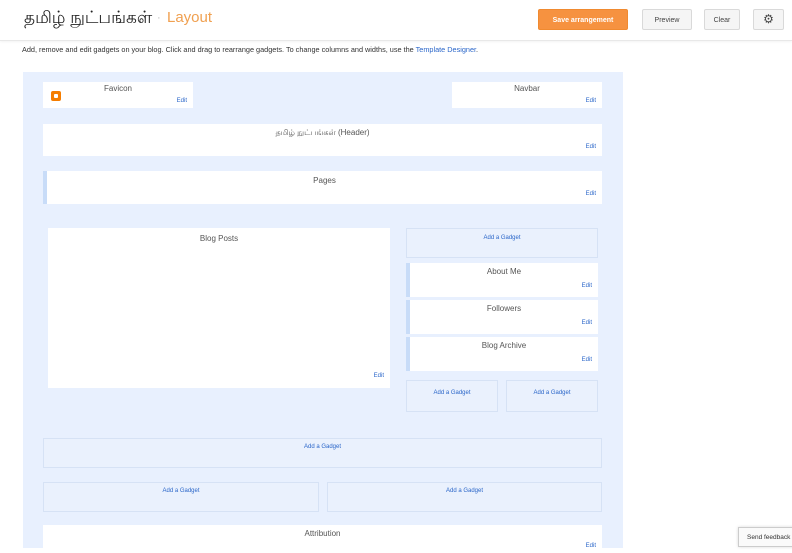  Describe the element at coordinates (322, 132) in the screenshot. I see `gadget-name: தமிழ் நுட்பங்கள் (Header)` at that location.